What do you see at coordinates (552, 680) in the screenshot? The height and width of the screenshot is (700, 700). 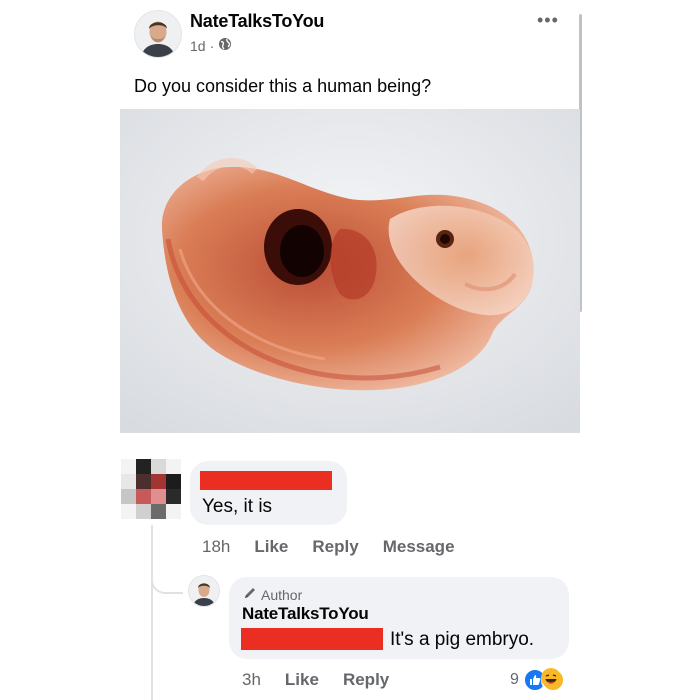 I see `haha-icon` at bounding box center [552, 680].